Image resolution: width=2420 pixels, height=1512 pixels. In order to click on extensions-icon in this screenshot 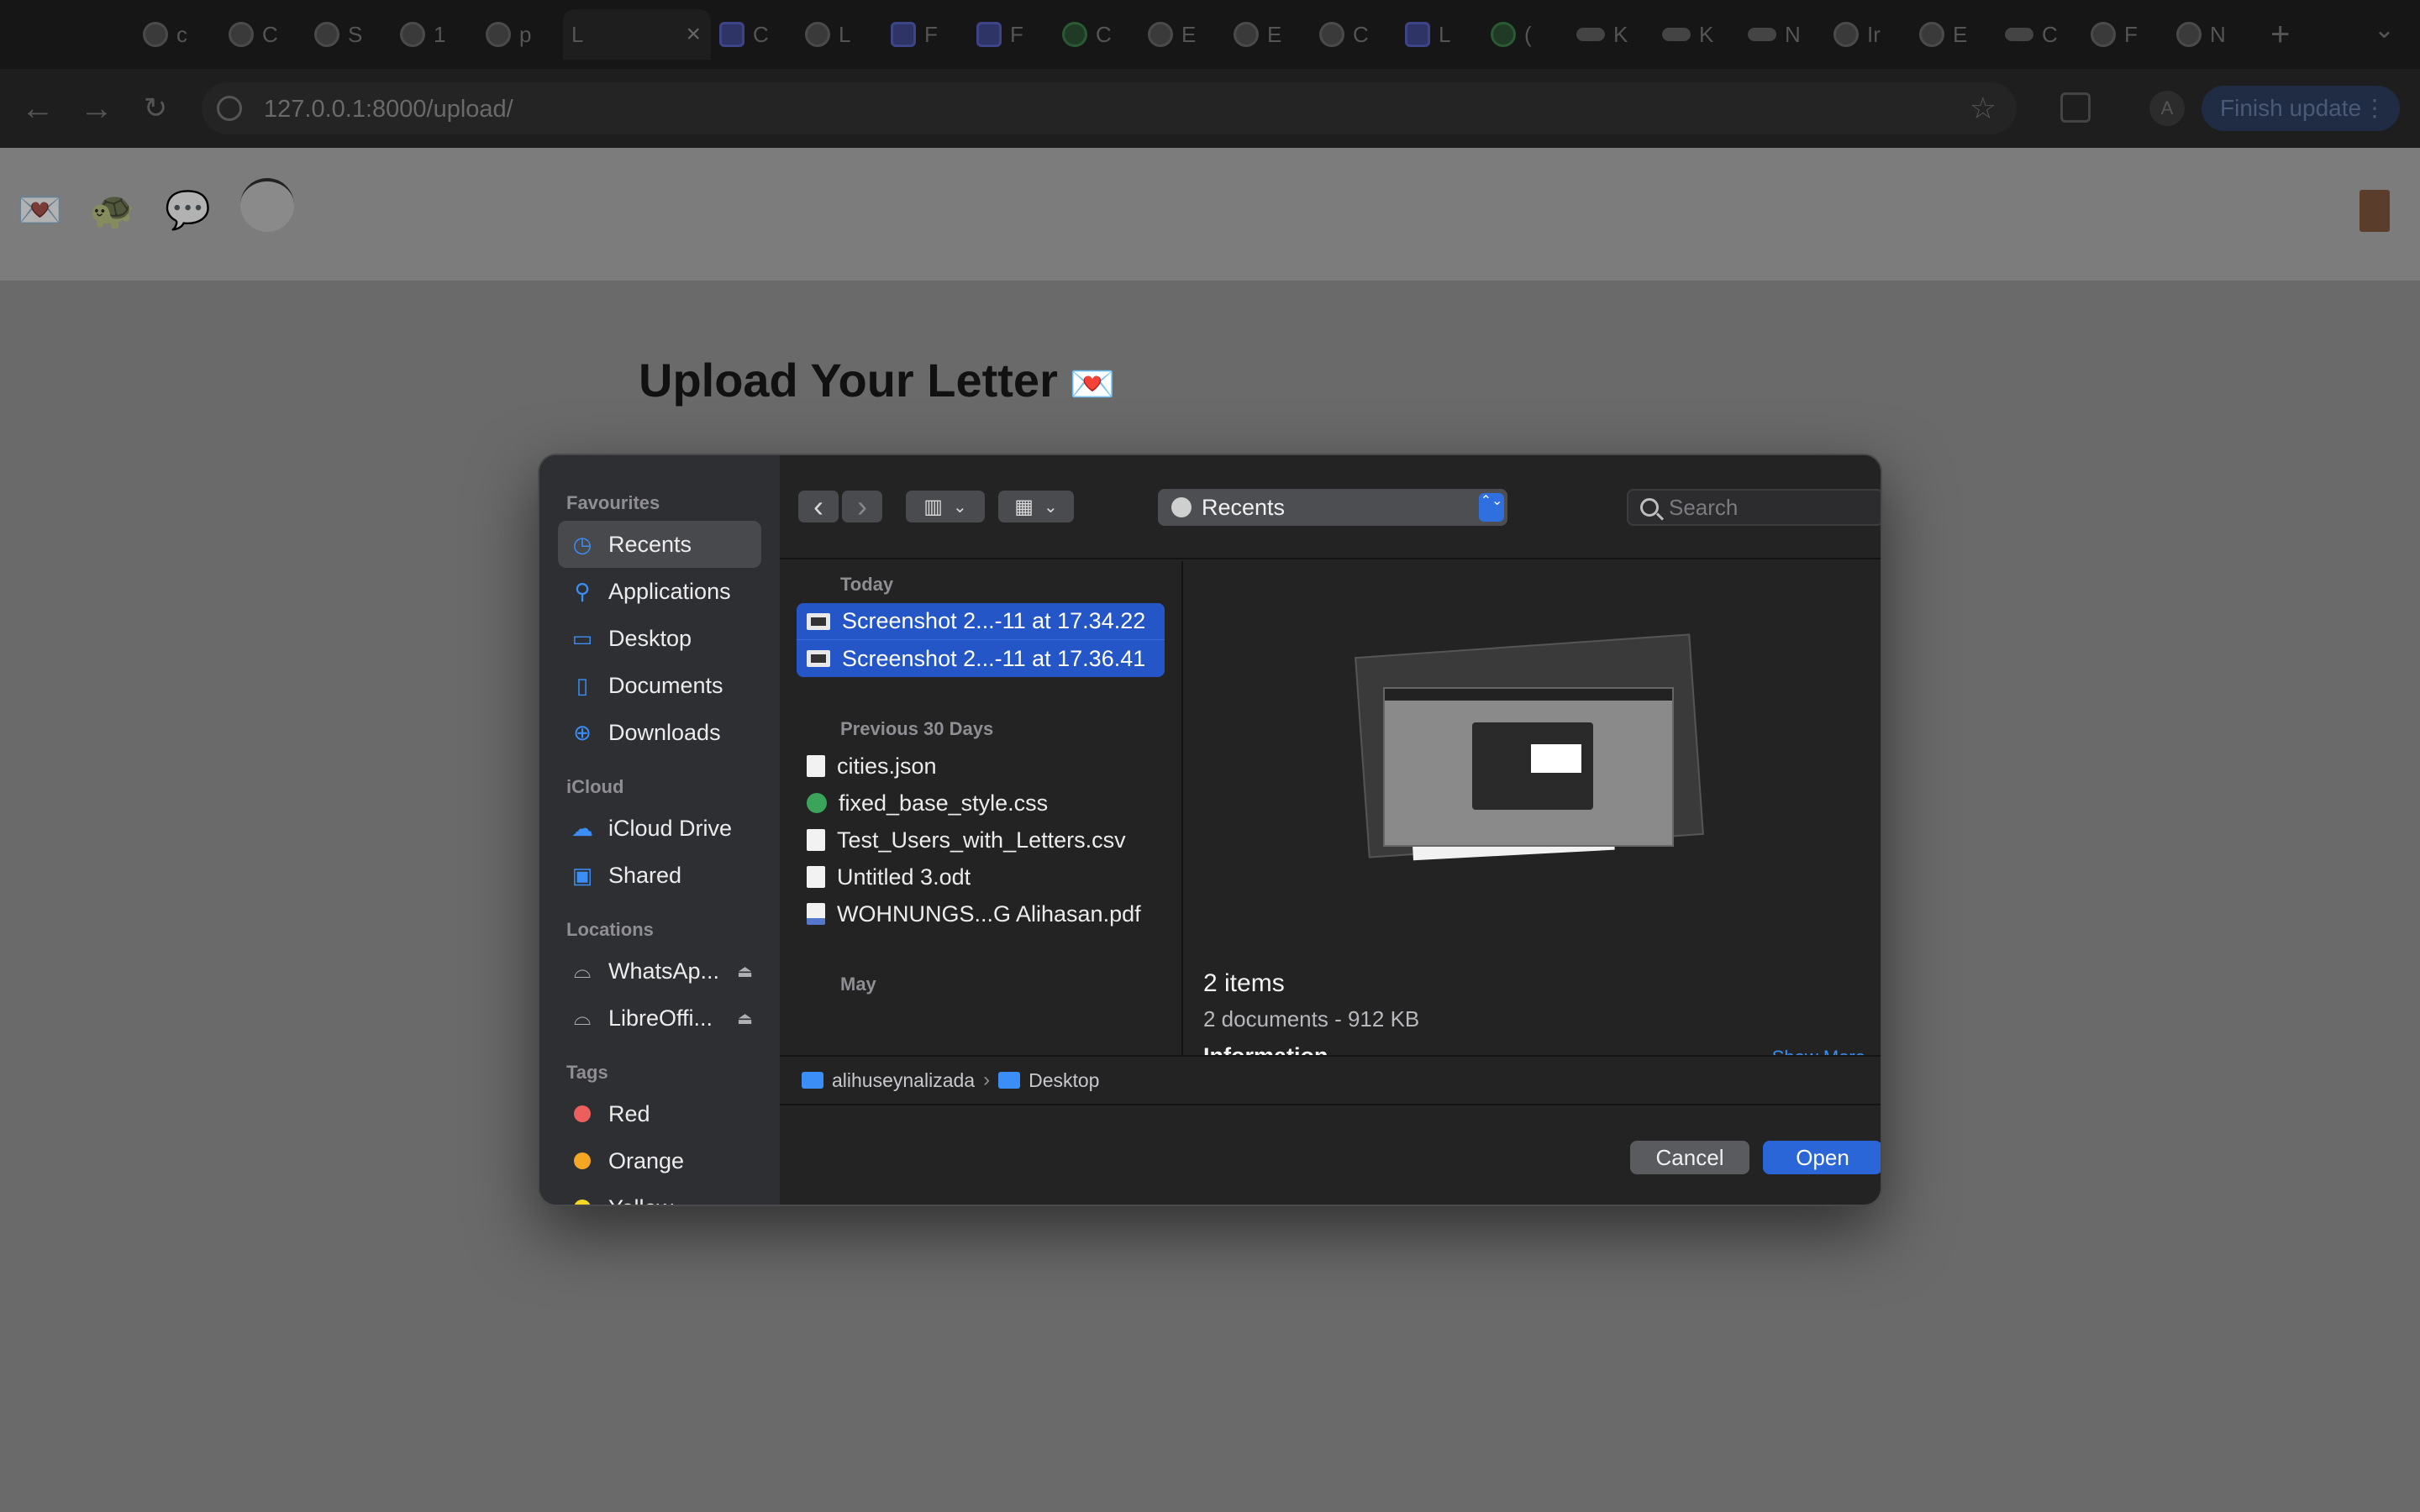, I will do `click(2075, 107)`.